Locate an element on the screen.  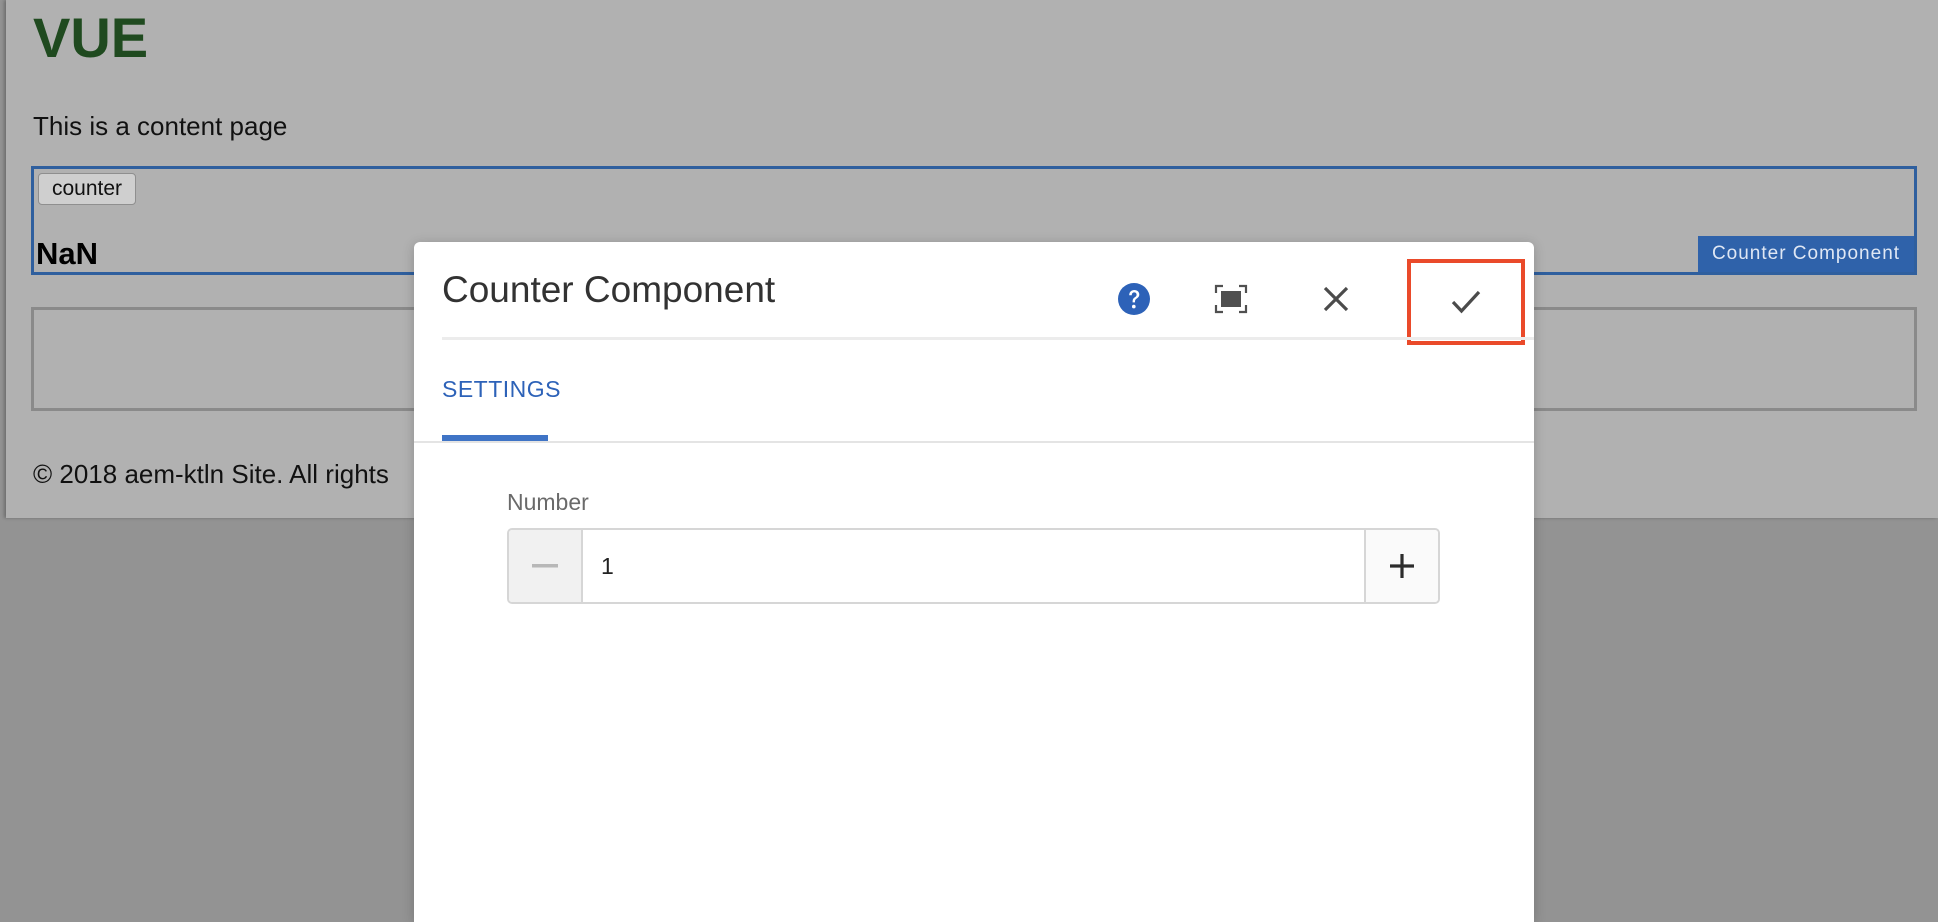
close-icon is located at coordinates (1336, 299).